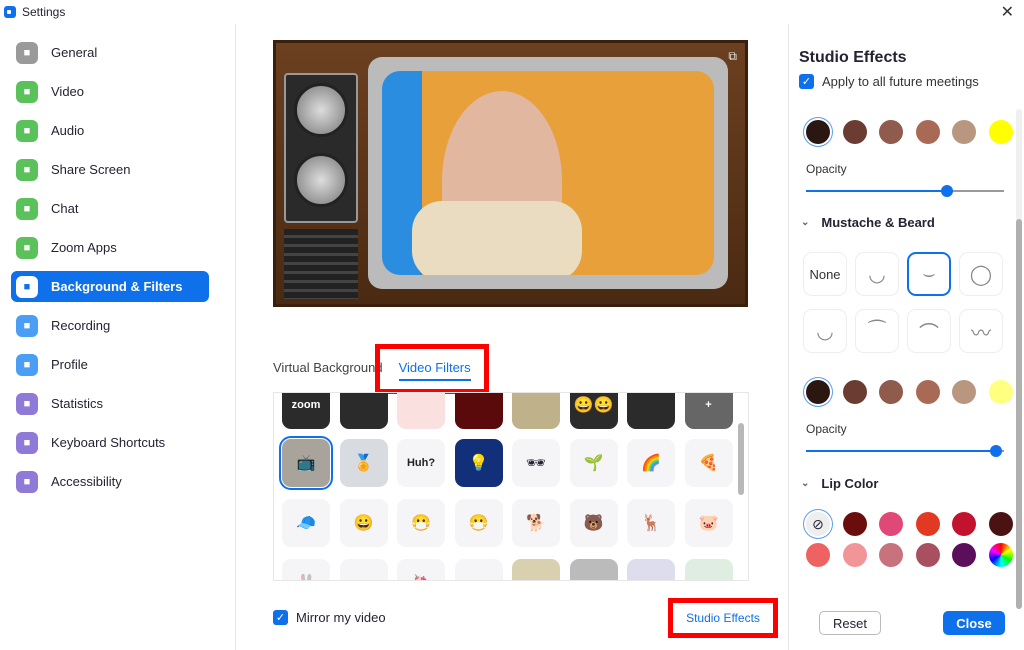 The width and height of the screenshot is (1024, 650). What do you see at coordinates (110, 403) in the screenshot?
I see `sidebar-item-statistics: ■ Statistics` at bounding box center [110, 403].